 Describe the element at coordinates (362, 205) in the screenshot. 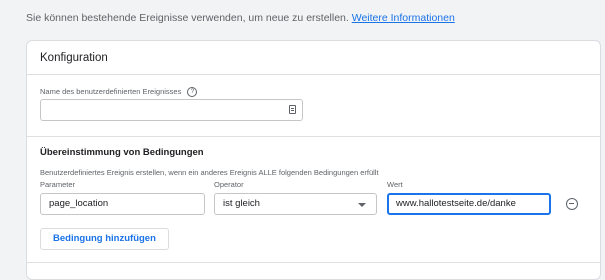

I see `chevron-down-icon` at that location.